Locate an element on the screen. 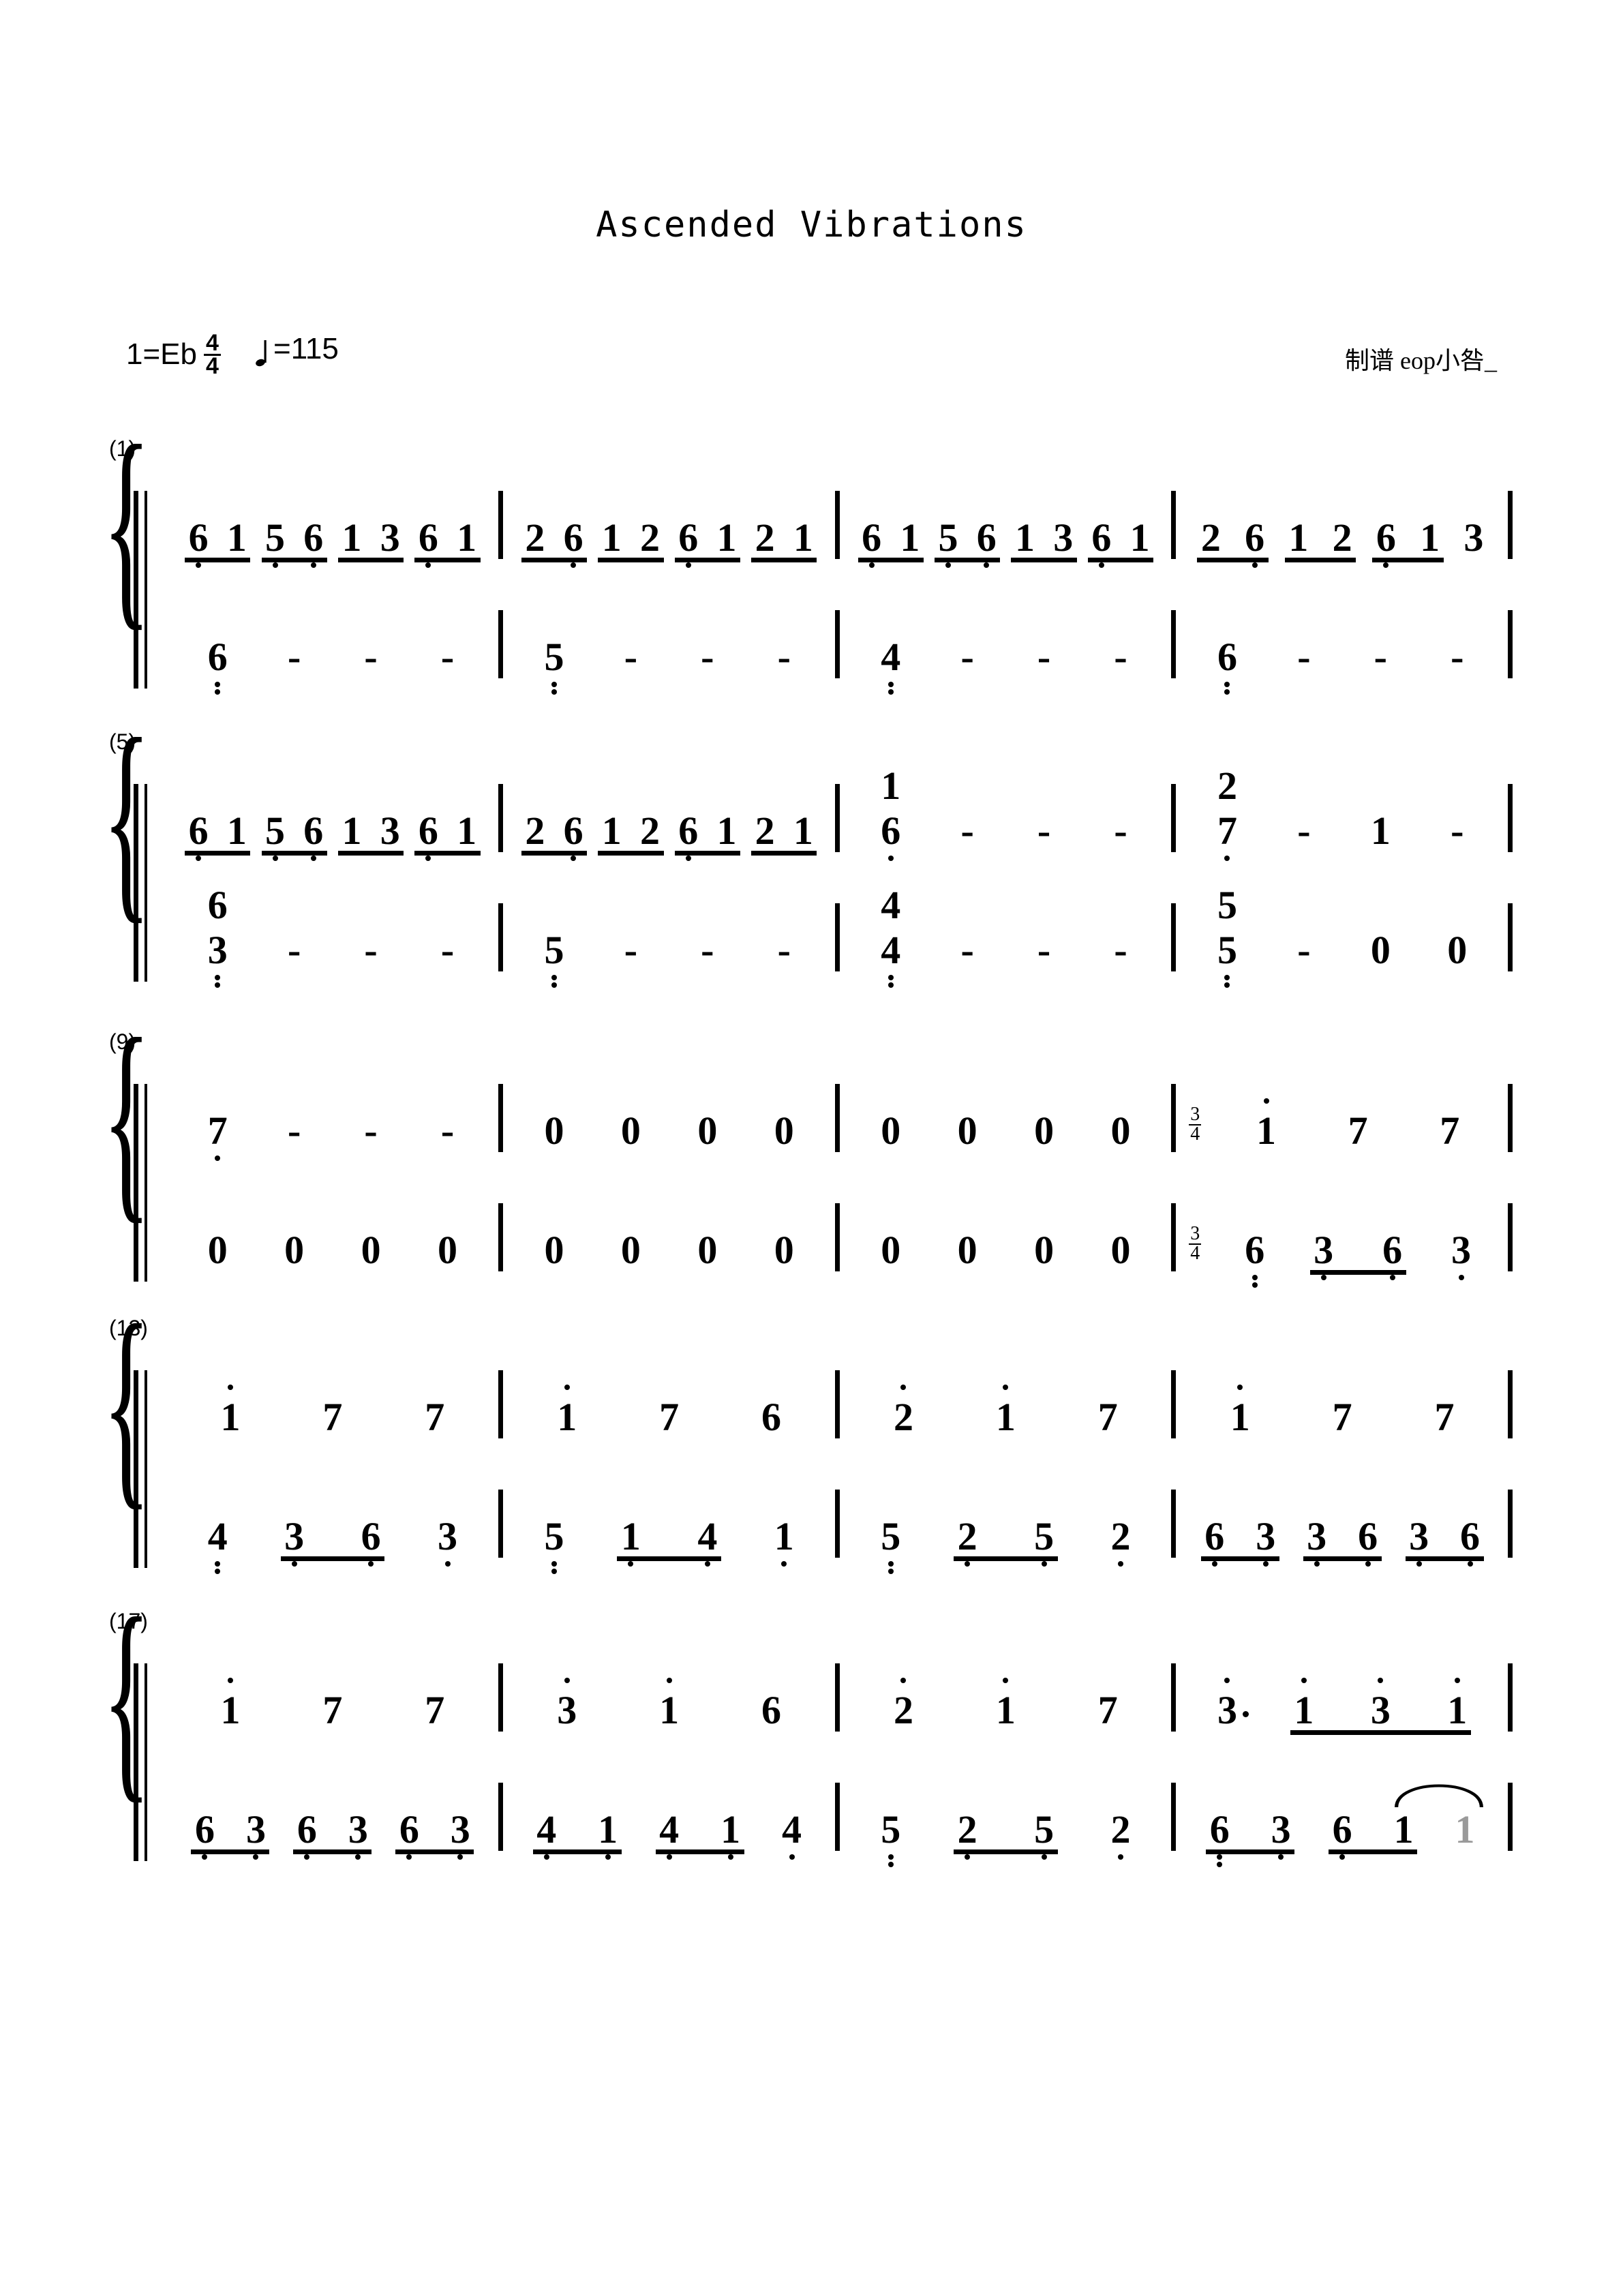 The width and height of the screenshot is (1623, 2296). chord-upper-note: 1 is located at coordinates (891, 786).